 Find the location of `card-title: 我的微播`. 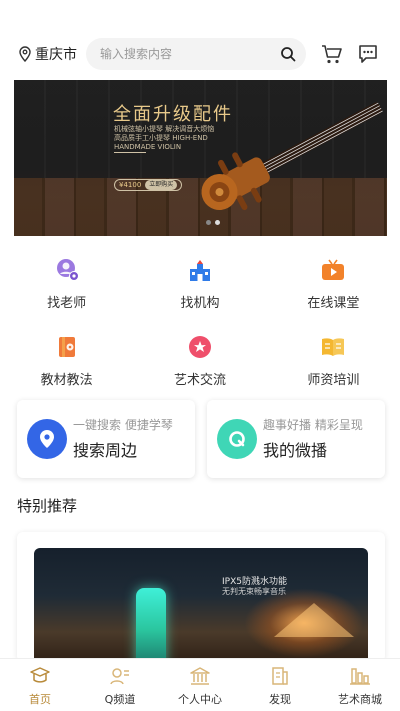

card-title: 我的微播 is located at coordinates (295, 450).